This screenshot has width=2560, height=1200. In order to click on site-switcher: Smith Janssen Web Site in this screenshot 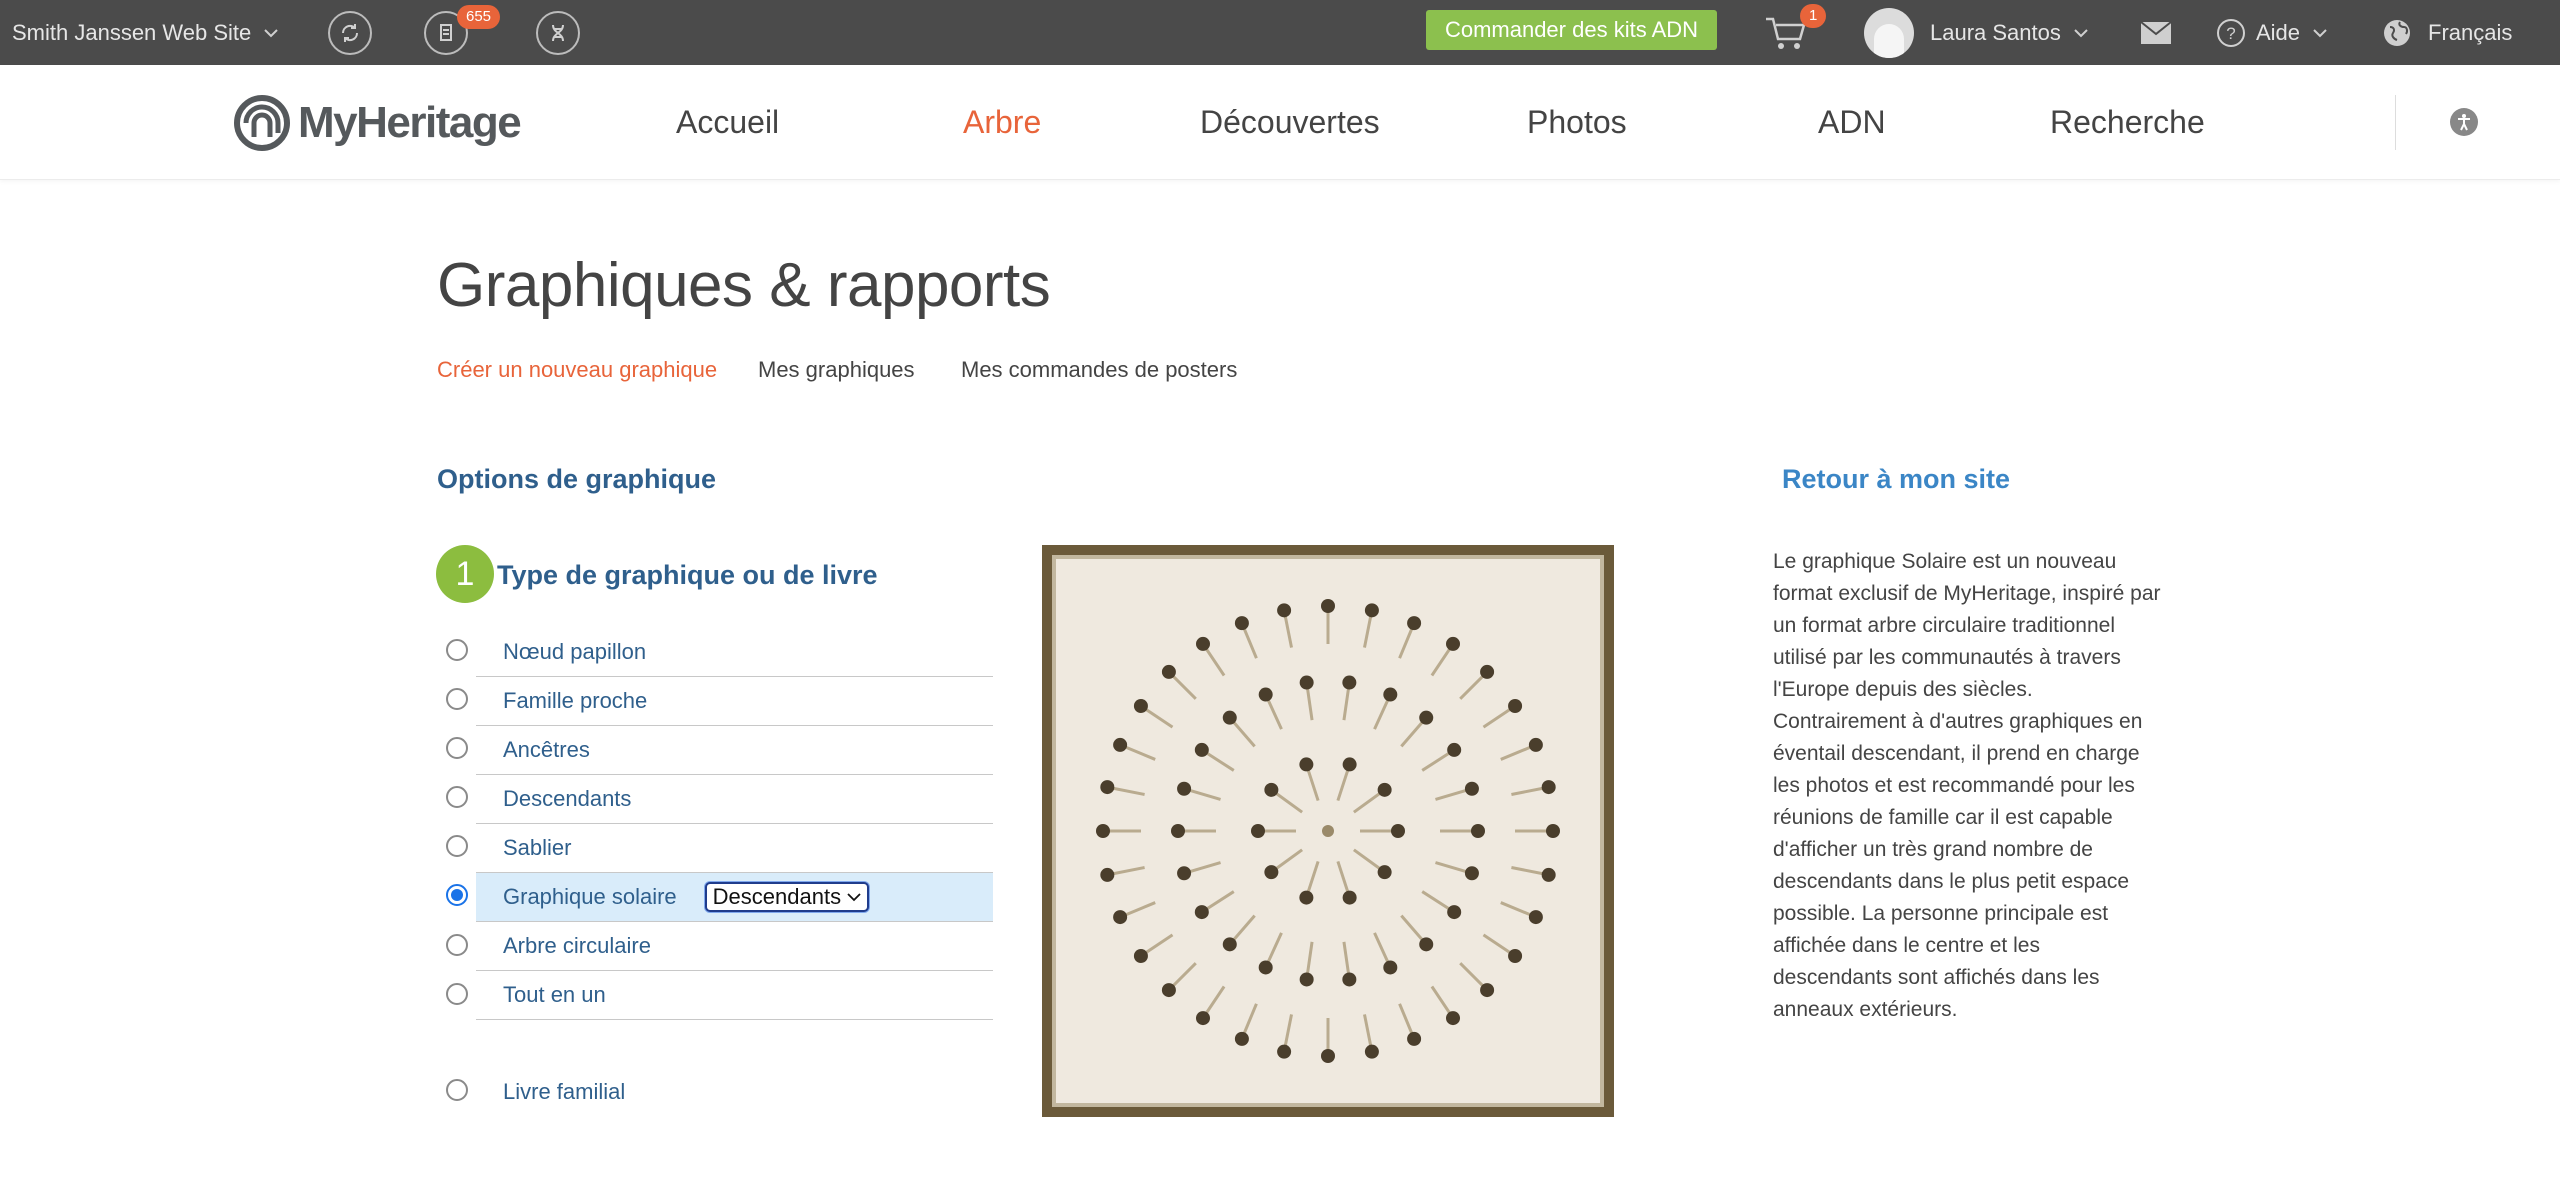, I will do `click(145, 32)`.